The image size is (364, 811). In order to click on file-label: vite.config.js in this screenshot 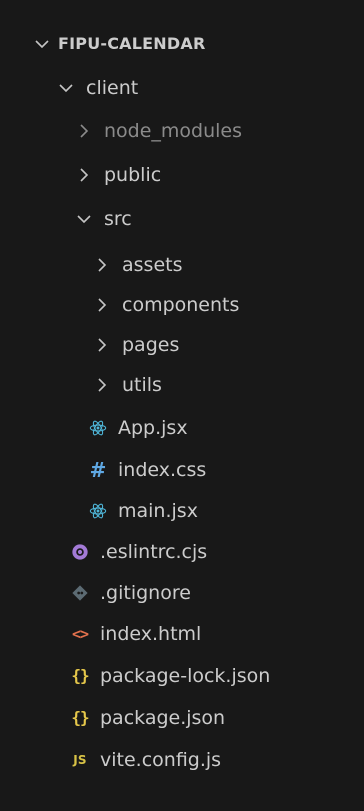, I will do `click(161, 760)`.